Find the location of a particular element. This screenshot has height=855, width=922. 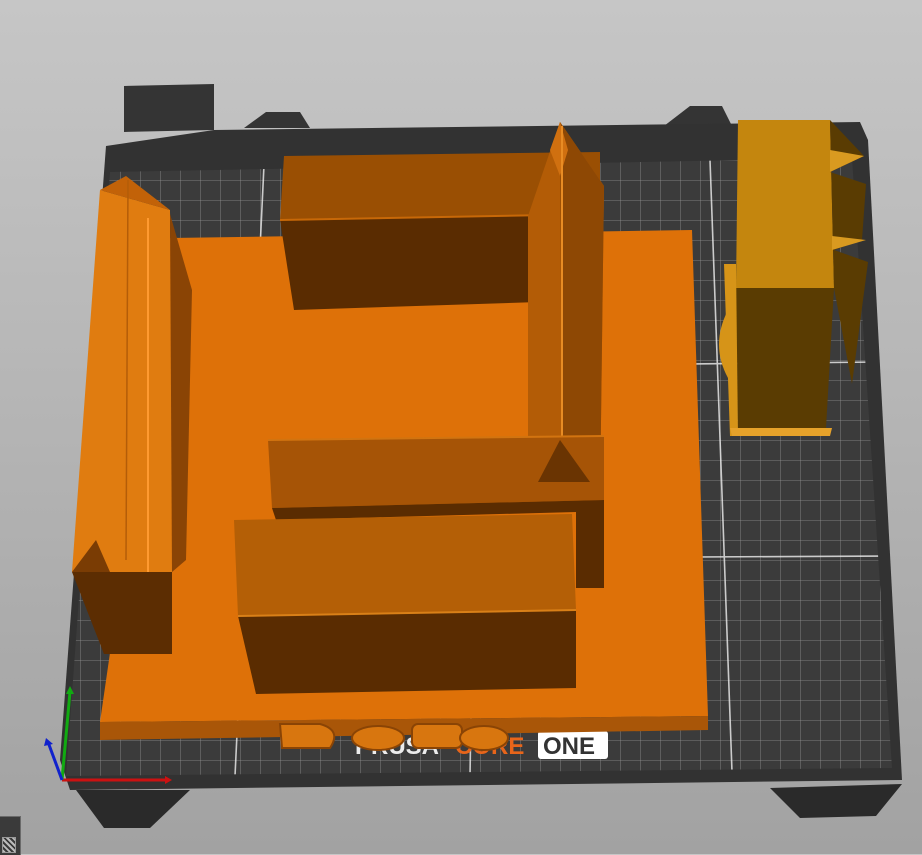

brand-one: ONE is located at coordinates (569, 746).